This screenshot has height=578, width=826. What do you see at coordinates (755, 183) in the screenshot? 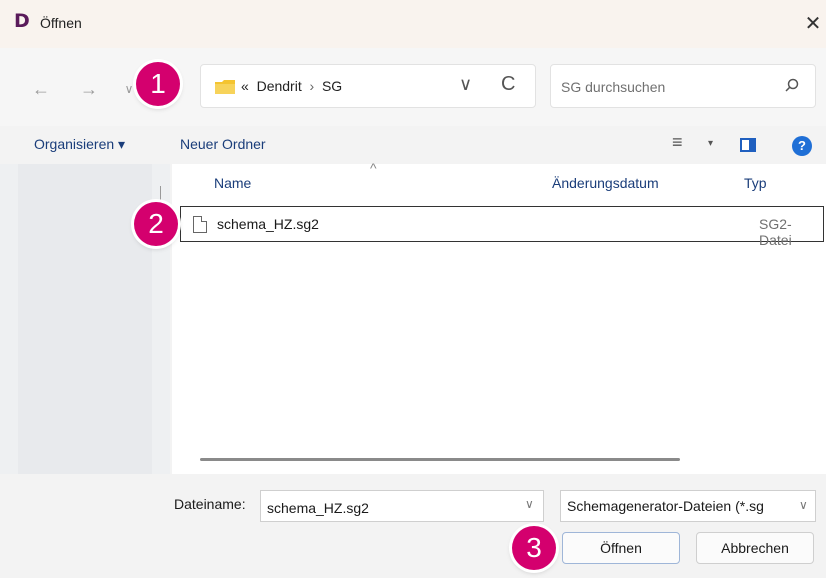
I see `column-header-type: Typ` at bounding box center [755, 183].